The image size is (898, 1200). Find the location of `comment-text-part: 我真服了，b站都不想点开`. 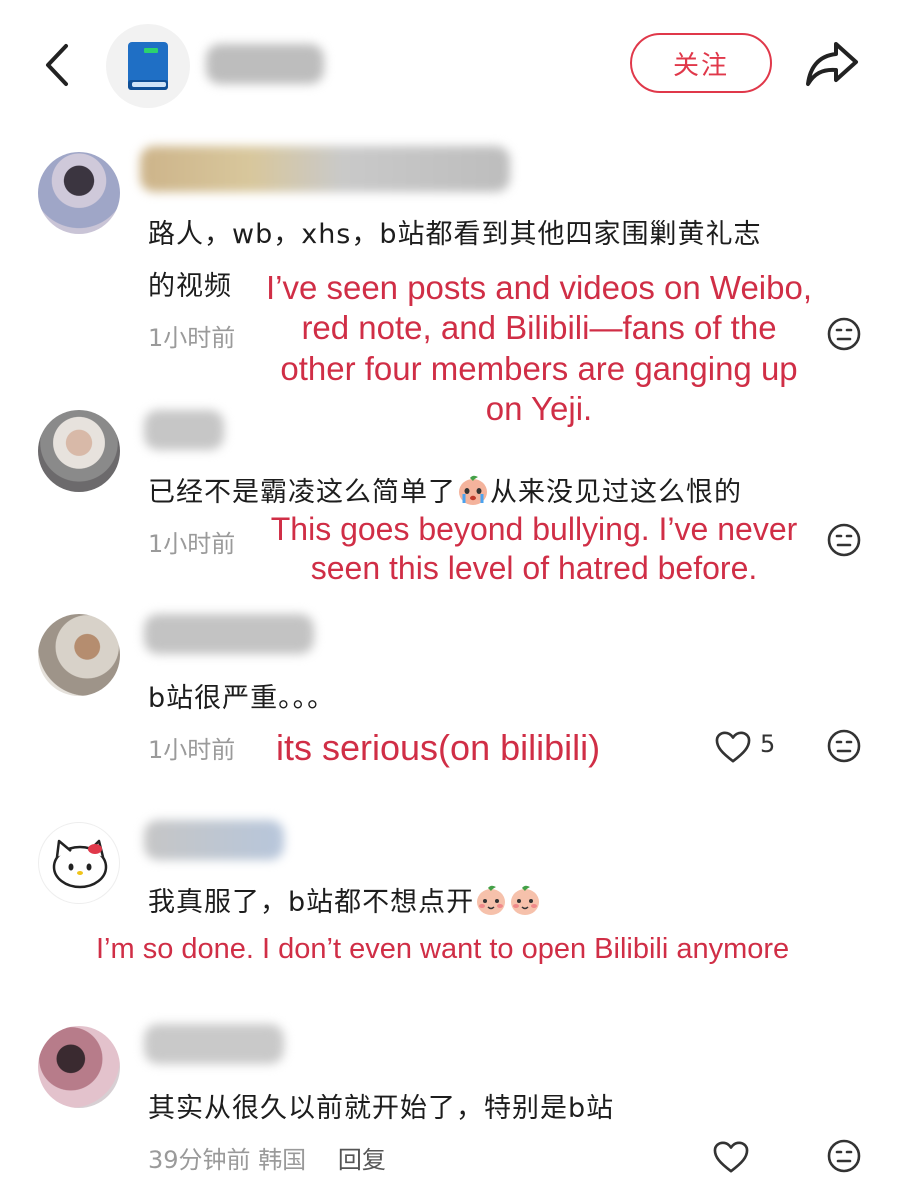

comment-text-part: 我真服了，b站都不想点开 is located at coordinates (311, 902).